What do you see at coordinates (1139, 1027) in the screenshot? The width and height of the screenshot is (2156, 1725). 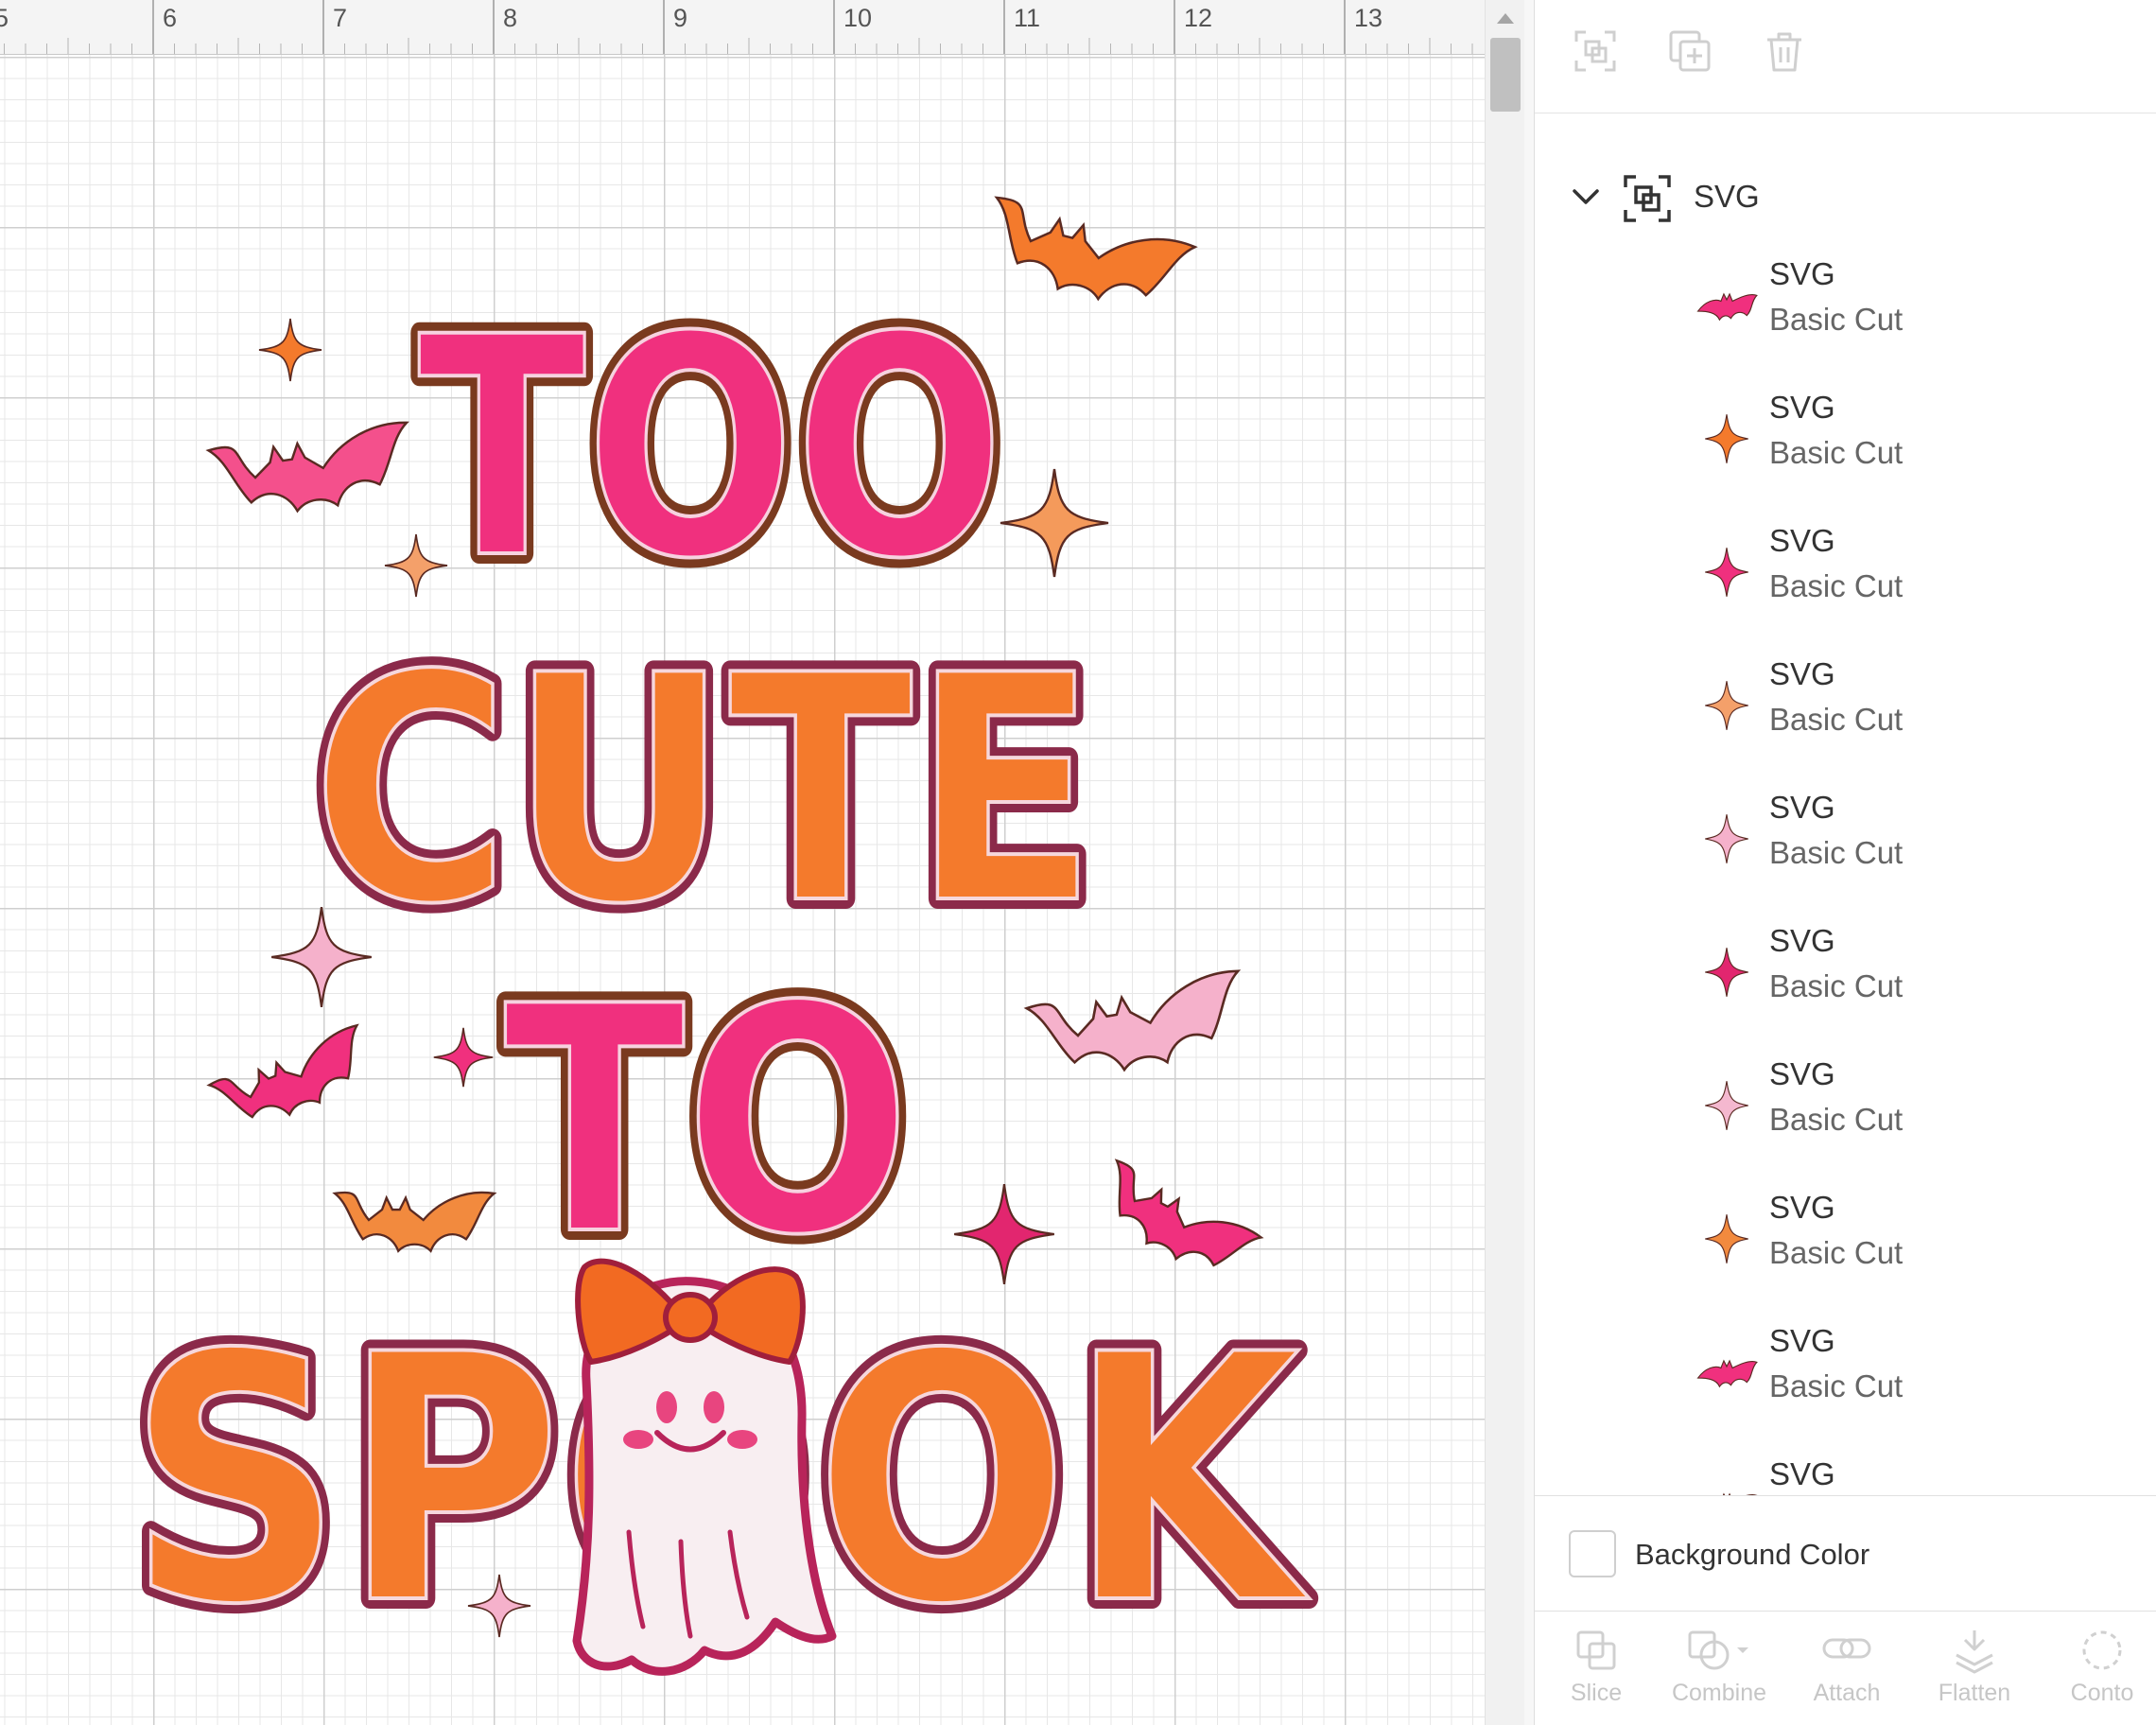 I see `bat-lightpink-right` at bounding box center [1139, 1027].